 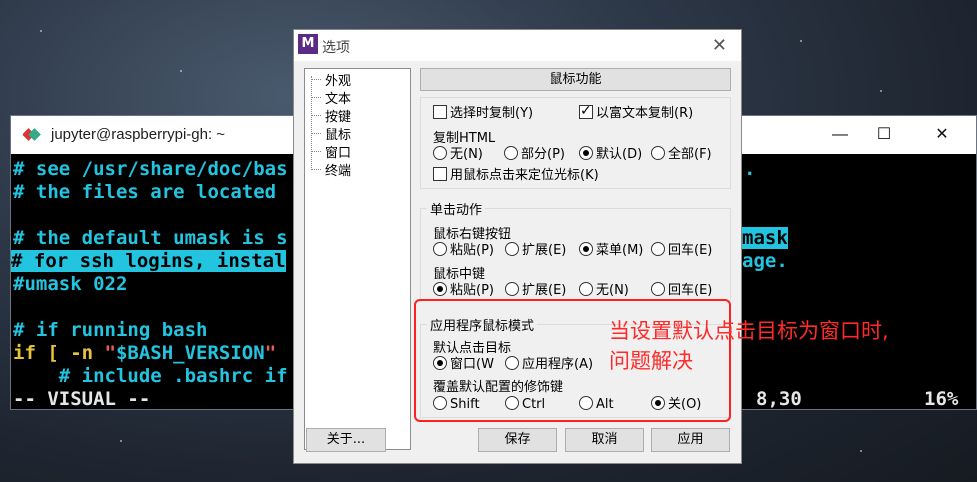 I want to click on terminal-line: # see /usr/share/doc/bas, so click(x=150, y=169).